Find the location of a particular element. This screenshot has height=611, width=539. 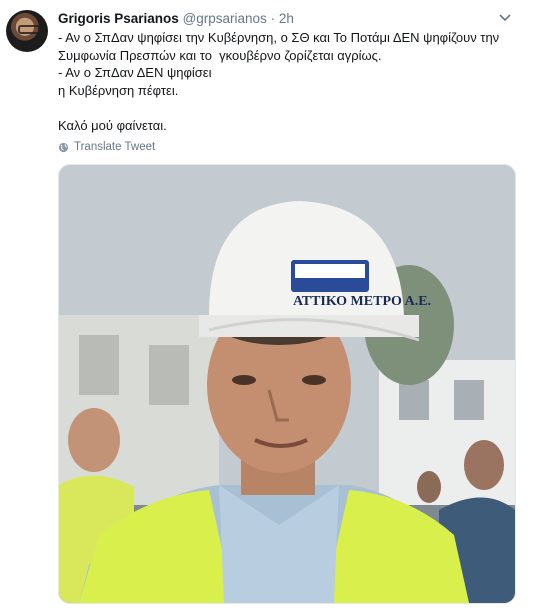

tweet-line-3: - Αν ο ΣπΔαν ΔΕΝ ψηφίσει is located at coordinates (135, 72).